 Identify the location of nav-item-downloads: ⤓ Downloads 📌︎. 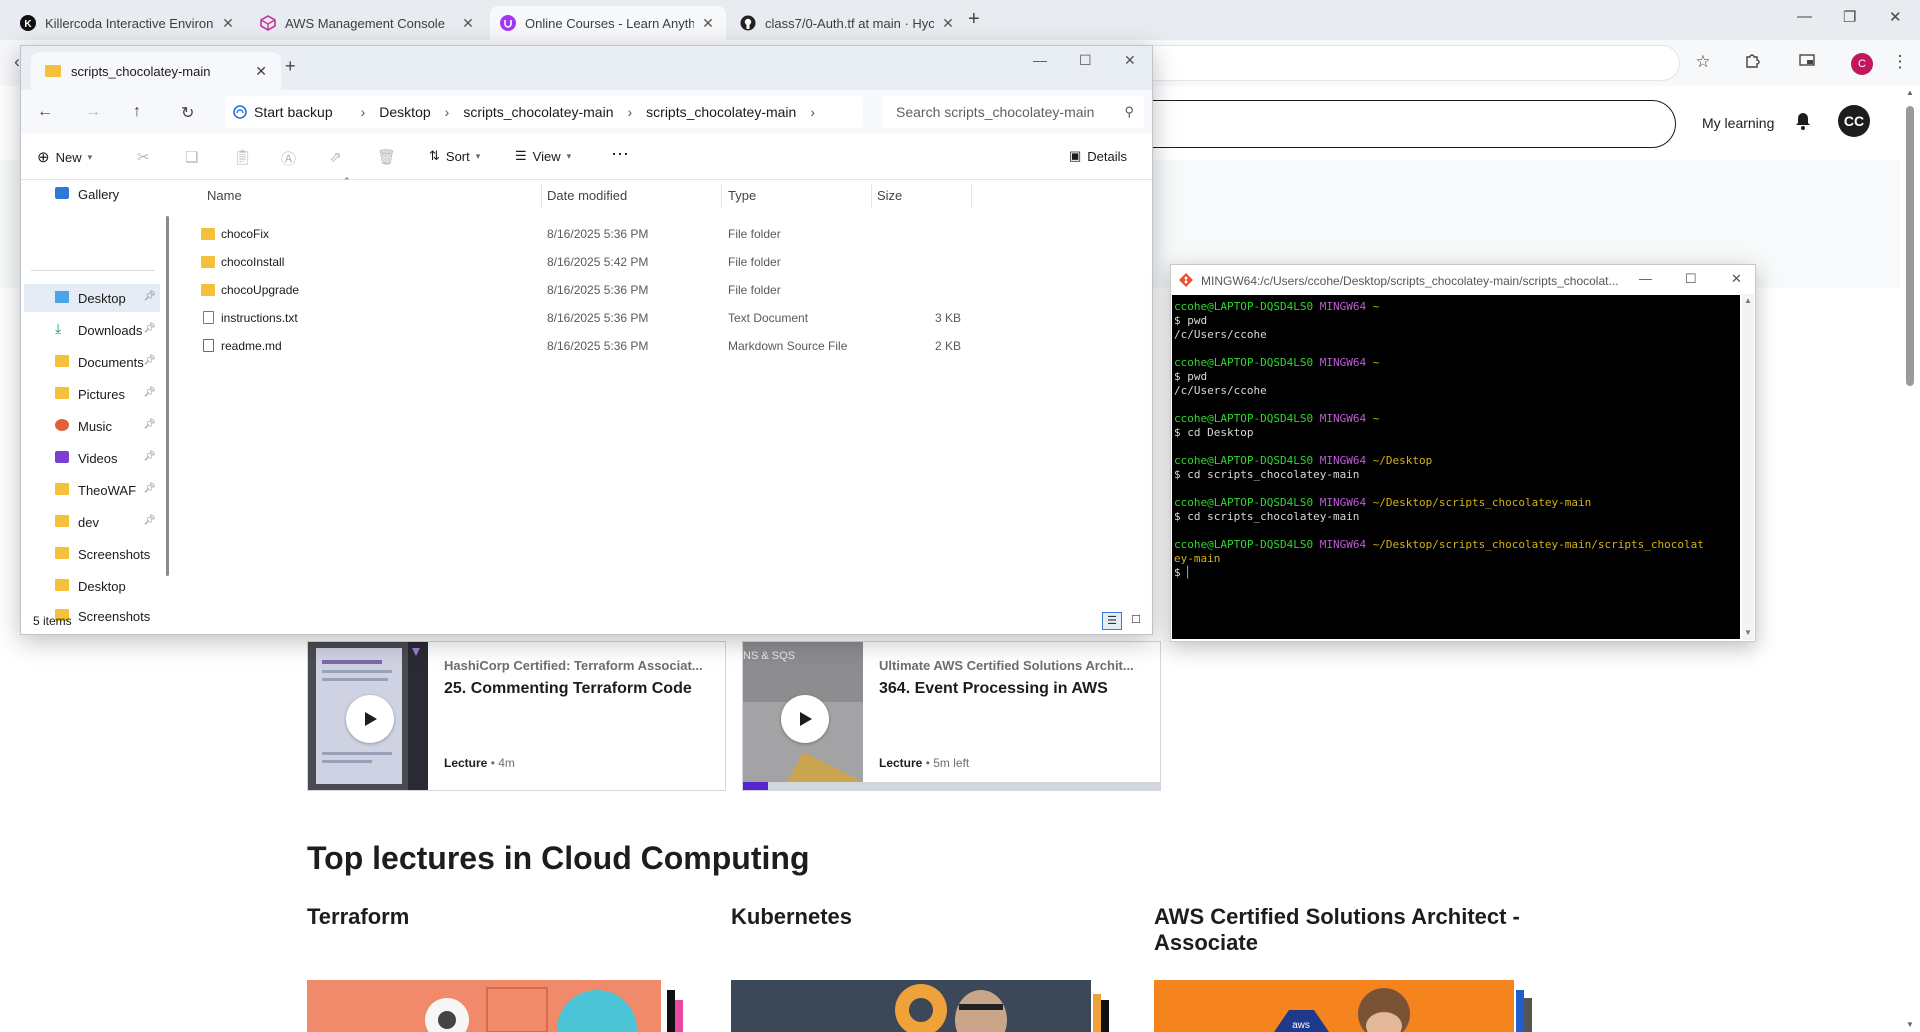
(92, 330).